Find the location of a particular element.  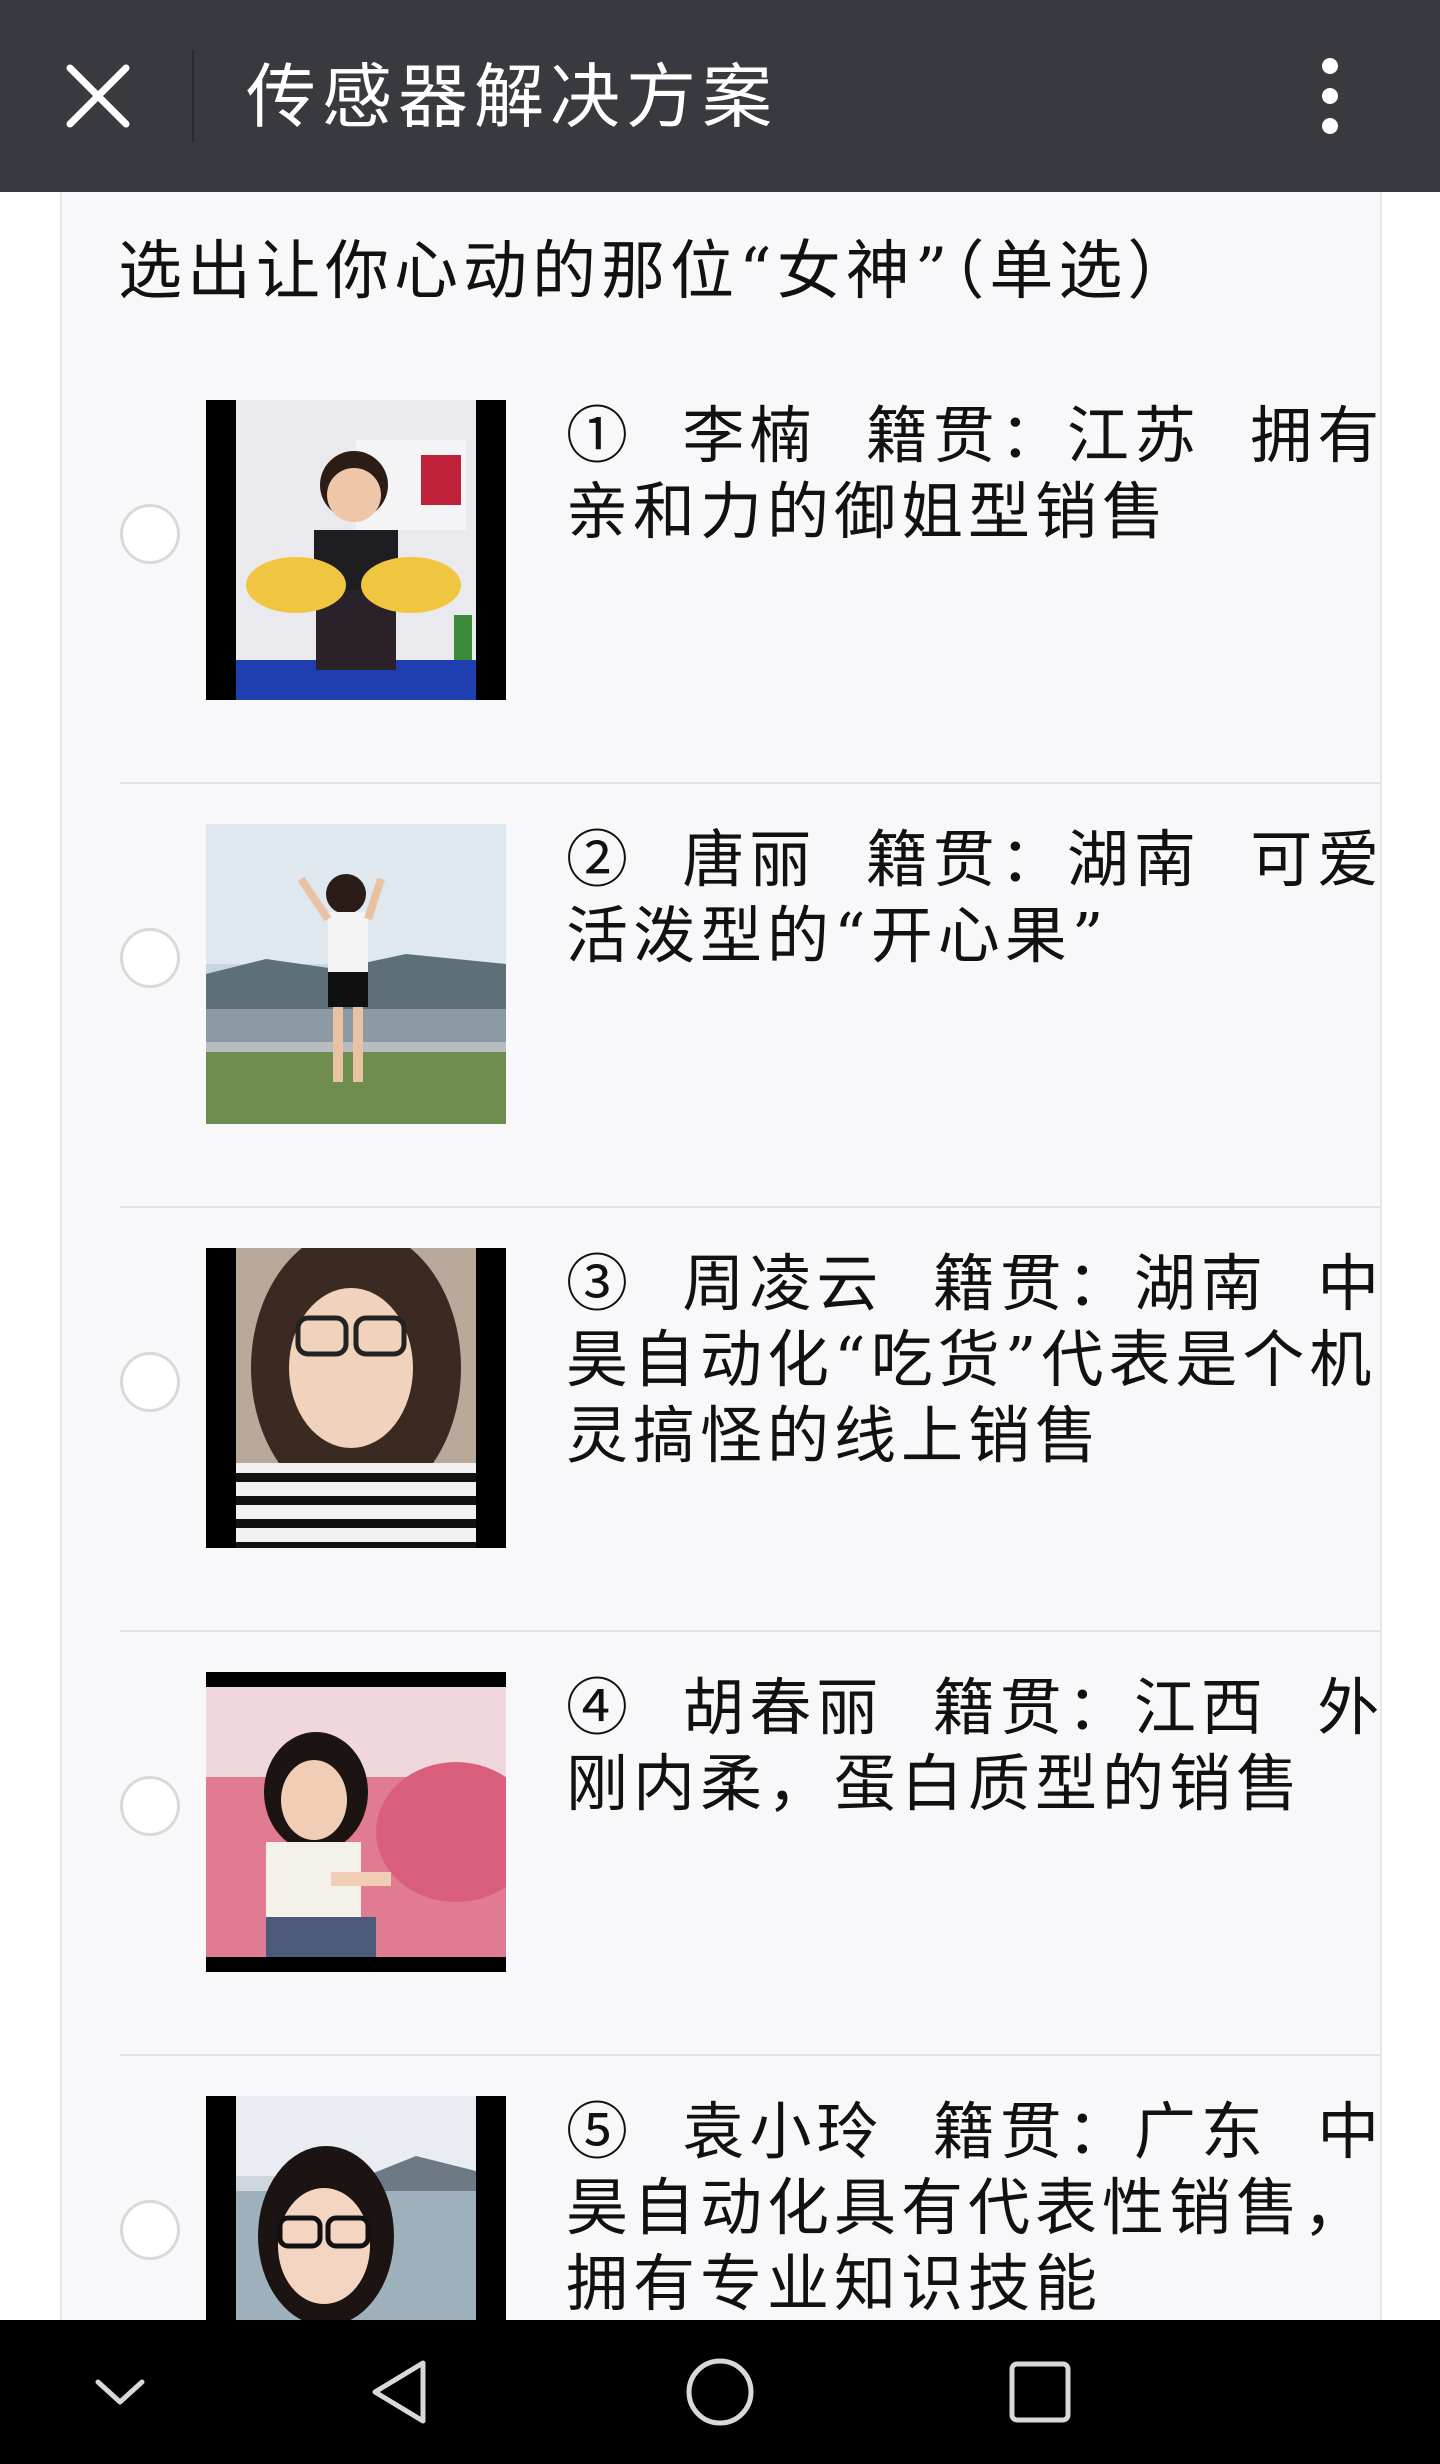

page-title: 传感器解决方案 is located at coordinates (512, 97).